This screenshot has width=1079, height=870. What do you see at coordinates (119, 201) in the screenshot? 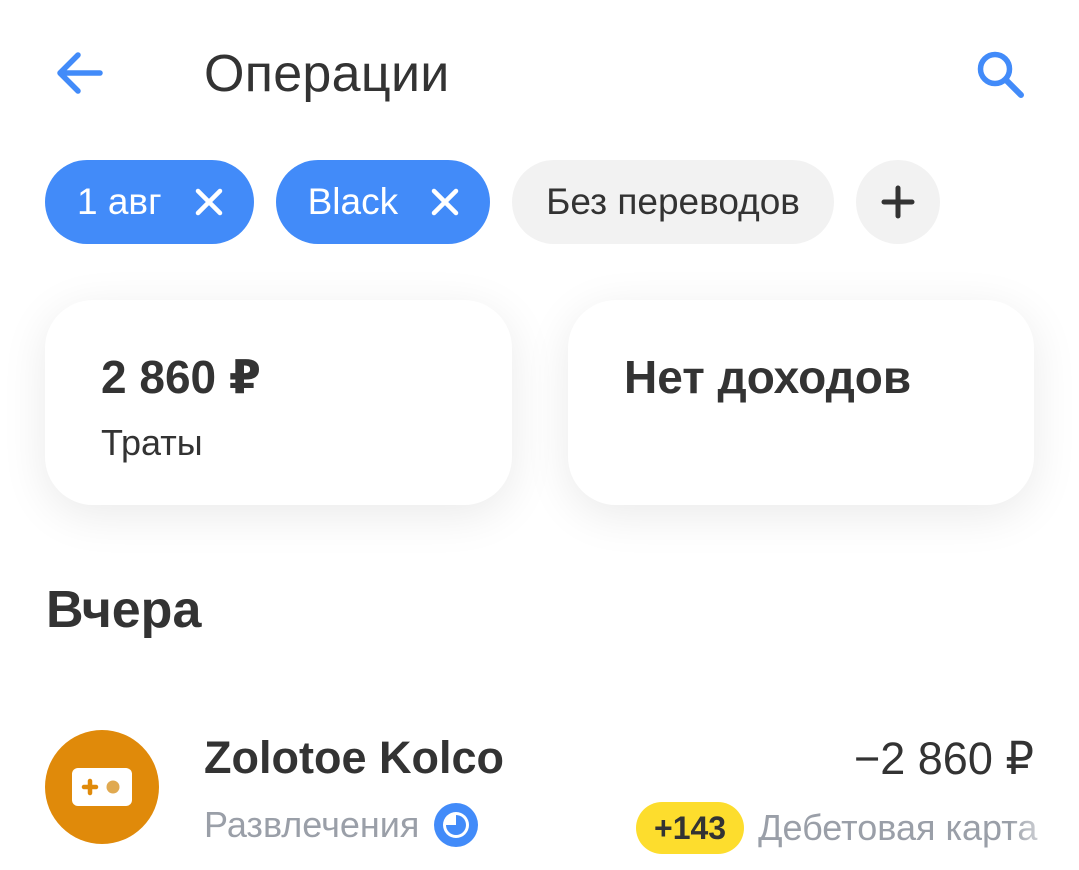
I see `filter-chip-label: 1 авг` at bounding box center [119, 201].